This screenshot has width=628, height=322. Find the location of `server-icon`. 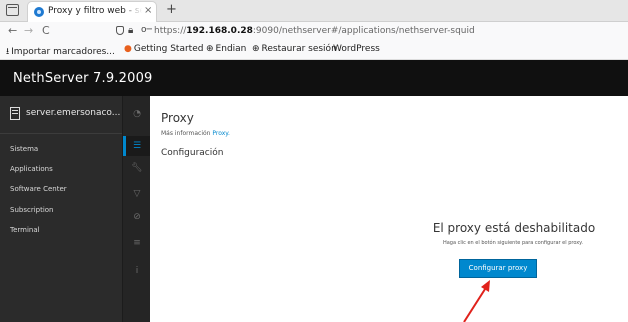

server-icon is located at coordinates (15, 113).